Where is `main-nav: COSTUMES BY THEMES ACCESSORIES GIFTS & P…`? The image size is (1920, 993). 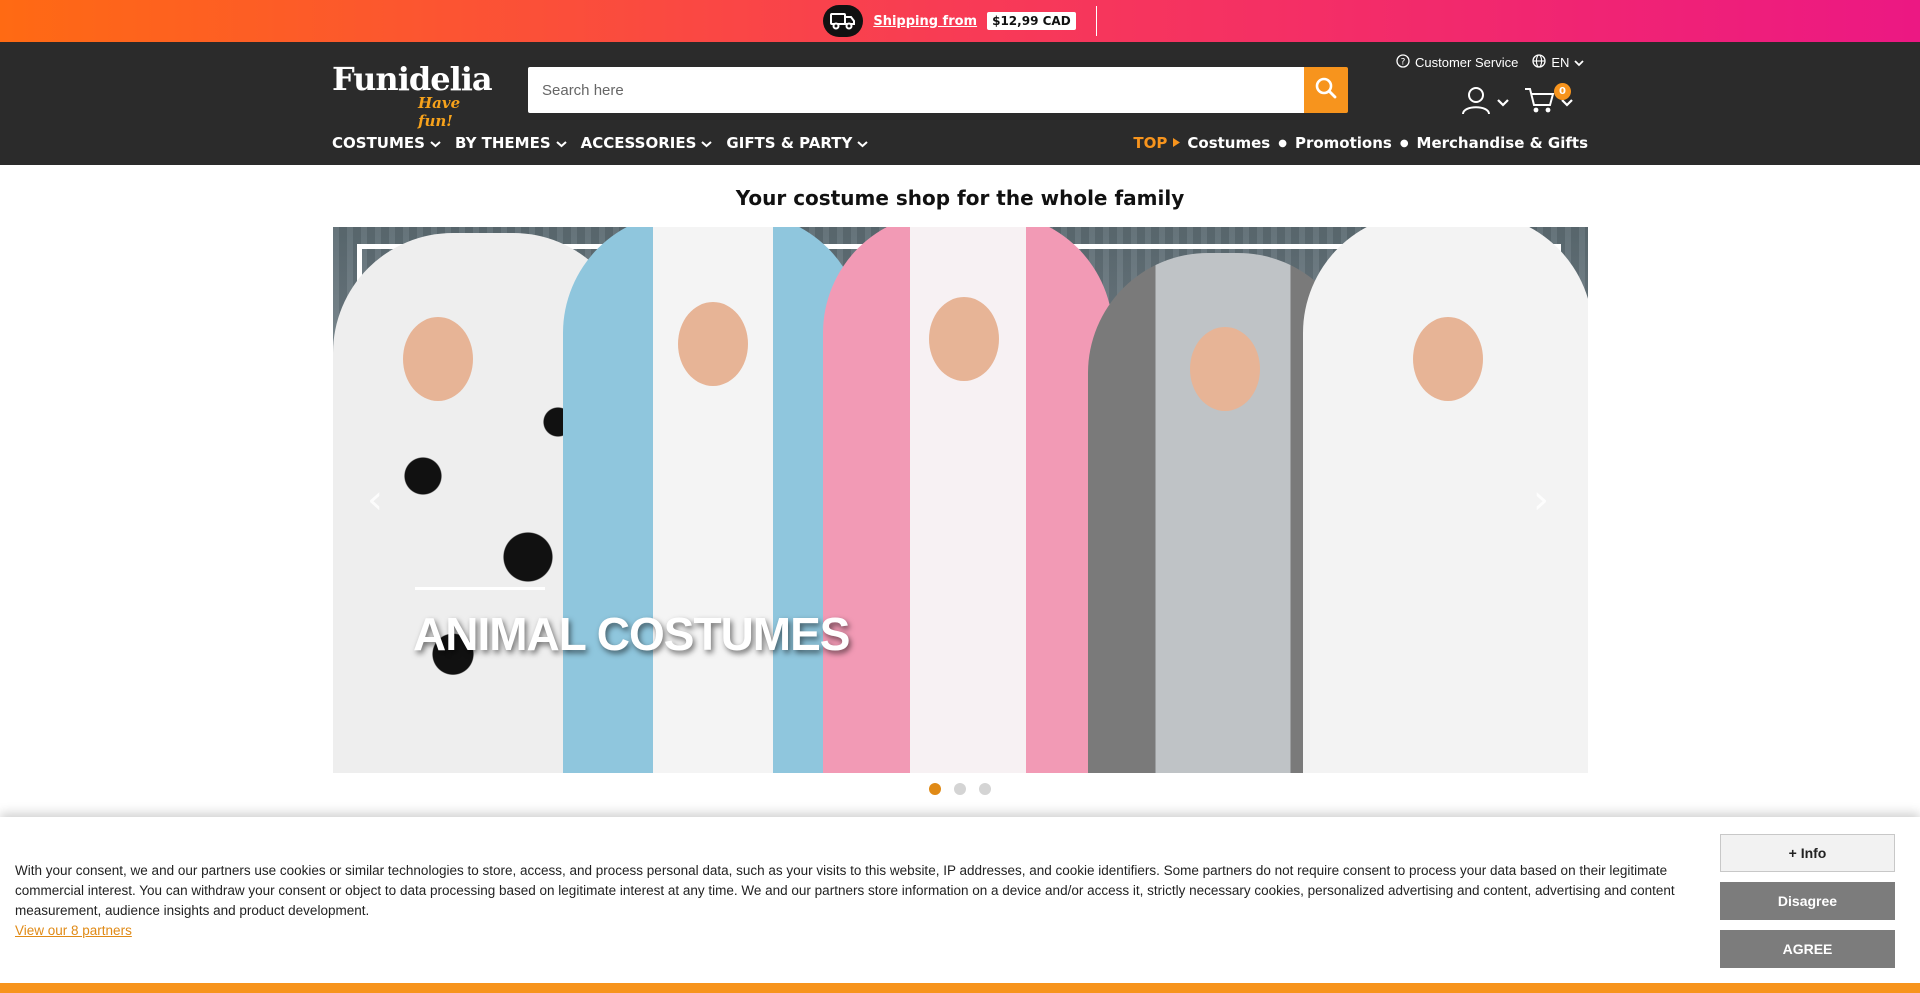 main-nav: COSTUMES BY THEMES ACCESSORIES GIFTS & P… is located at coordinates (600, 143).